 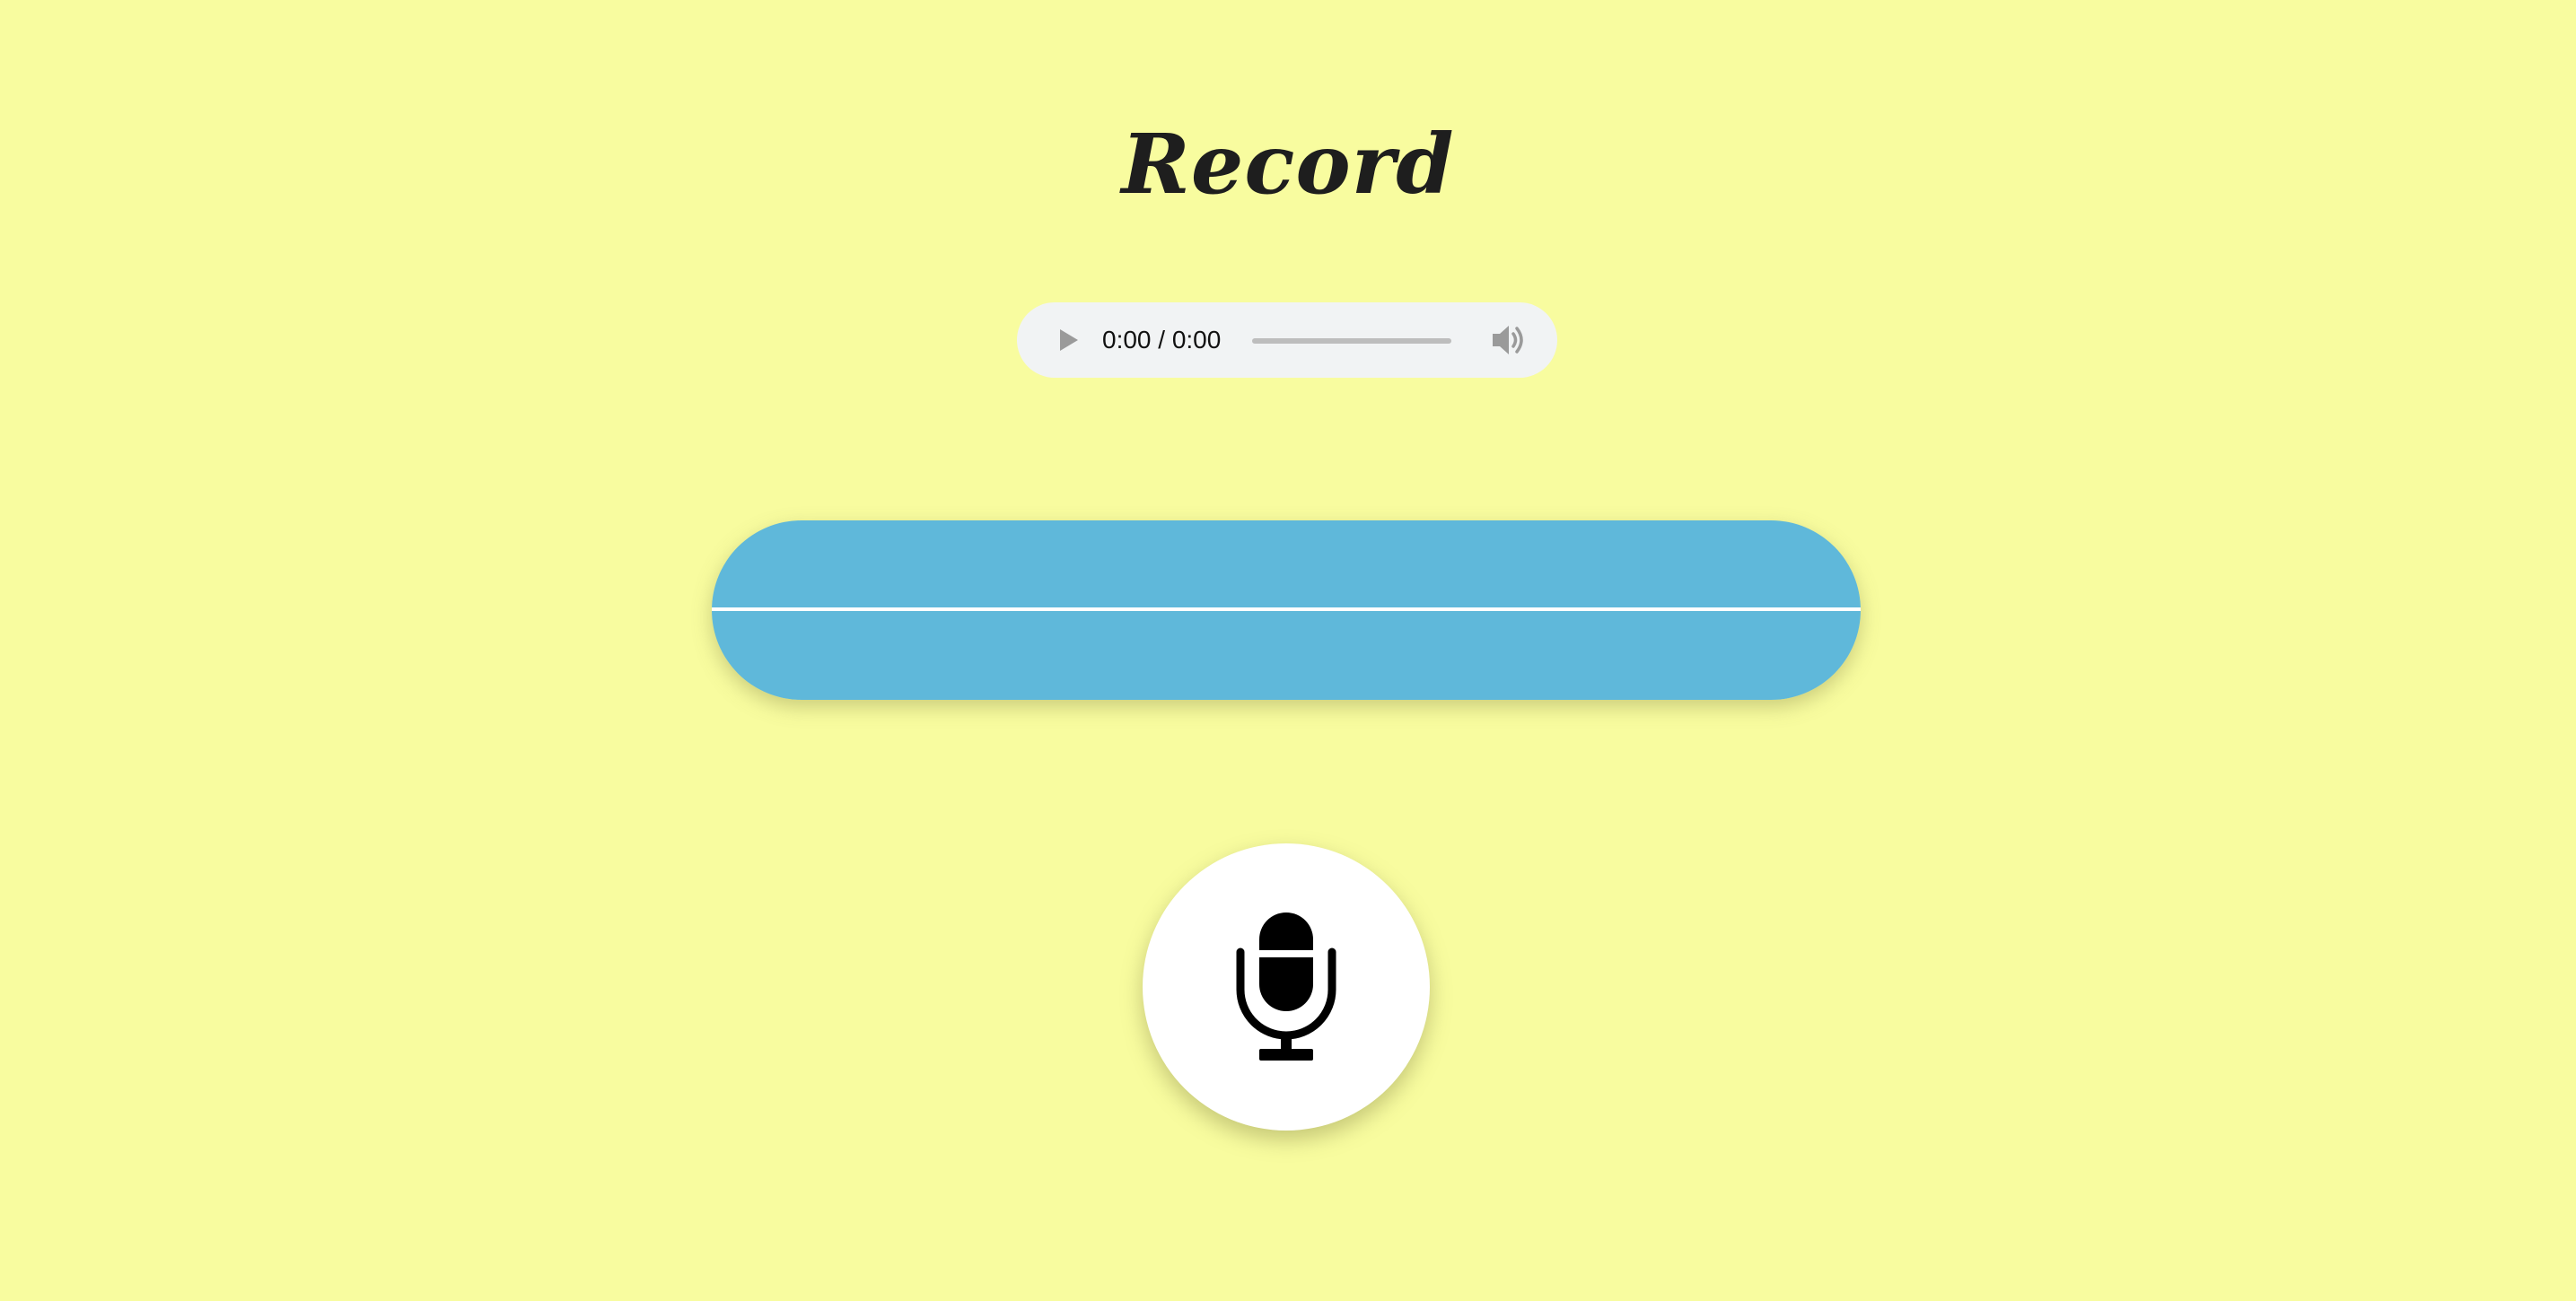 I want to click on waveform-visualizer, so click(x=1286, y=610).